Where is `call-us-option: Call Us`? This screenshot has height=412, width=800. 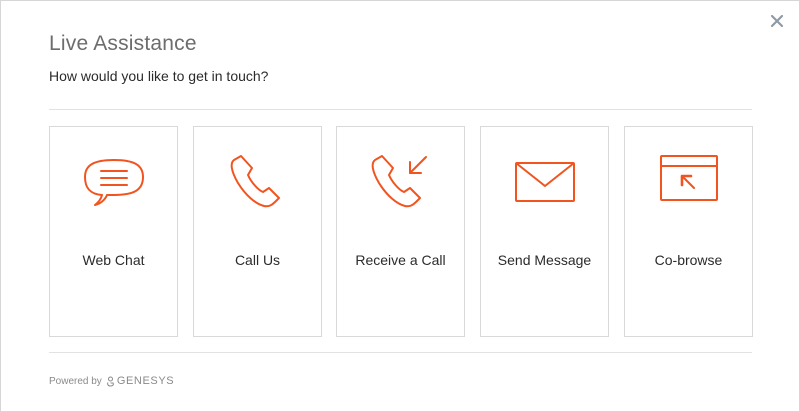
call-us-option: Call Us is located at coordinates (257, 231).